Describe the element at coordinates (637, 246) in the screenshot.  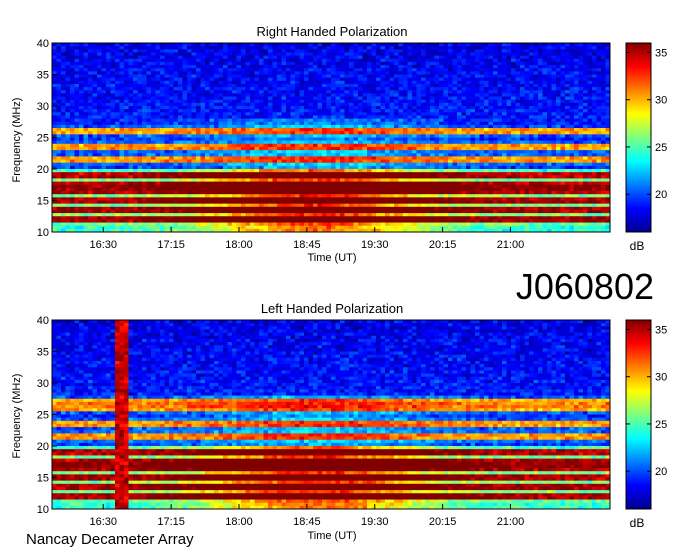
I see `colorbar-unit-right: dB` at that location.